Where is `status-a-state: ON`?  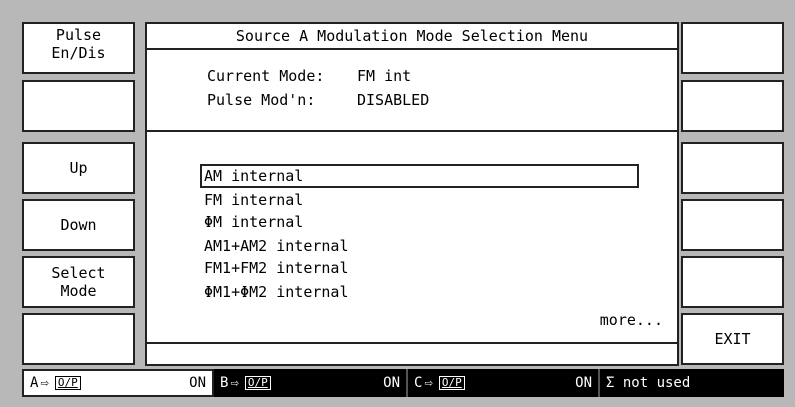
status-a-state: ON is located at coordinates (197, 383).